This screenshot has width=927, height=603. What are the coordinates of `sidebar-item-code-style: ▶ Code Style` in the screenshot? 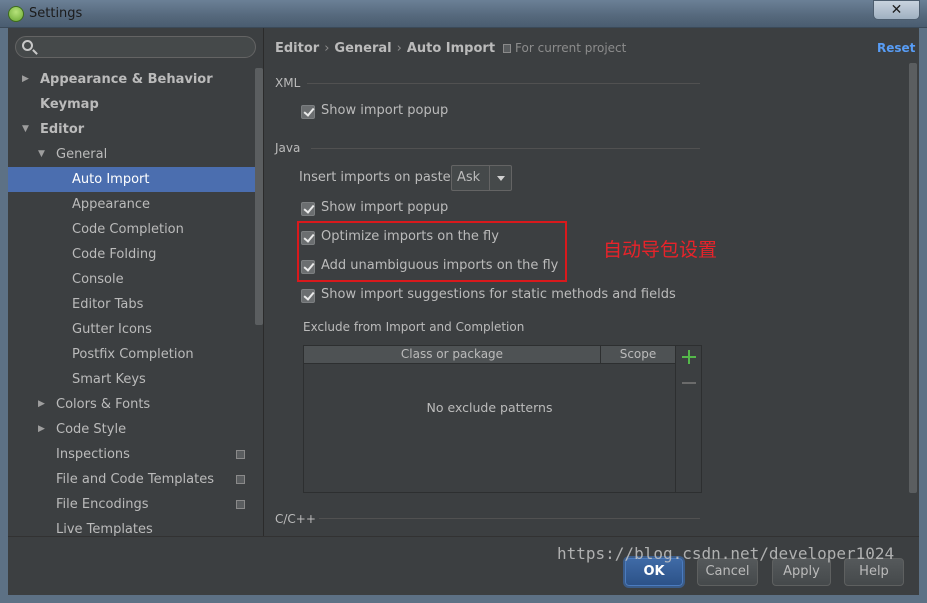 It's located at (135, 429).